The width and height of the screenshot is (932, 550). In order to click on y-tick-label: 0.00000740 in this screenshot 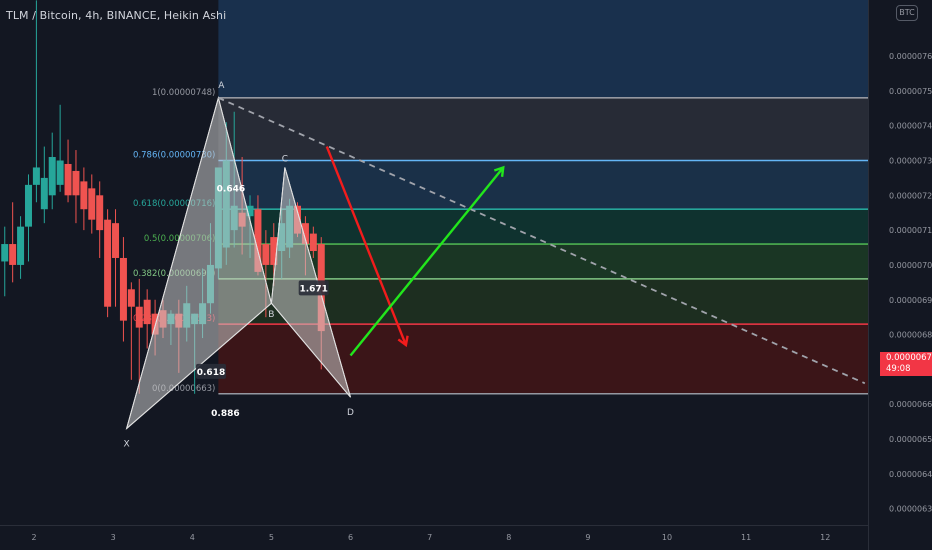, I will do `click(910, 126)`.